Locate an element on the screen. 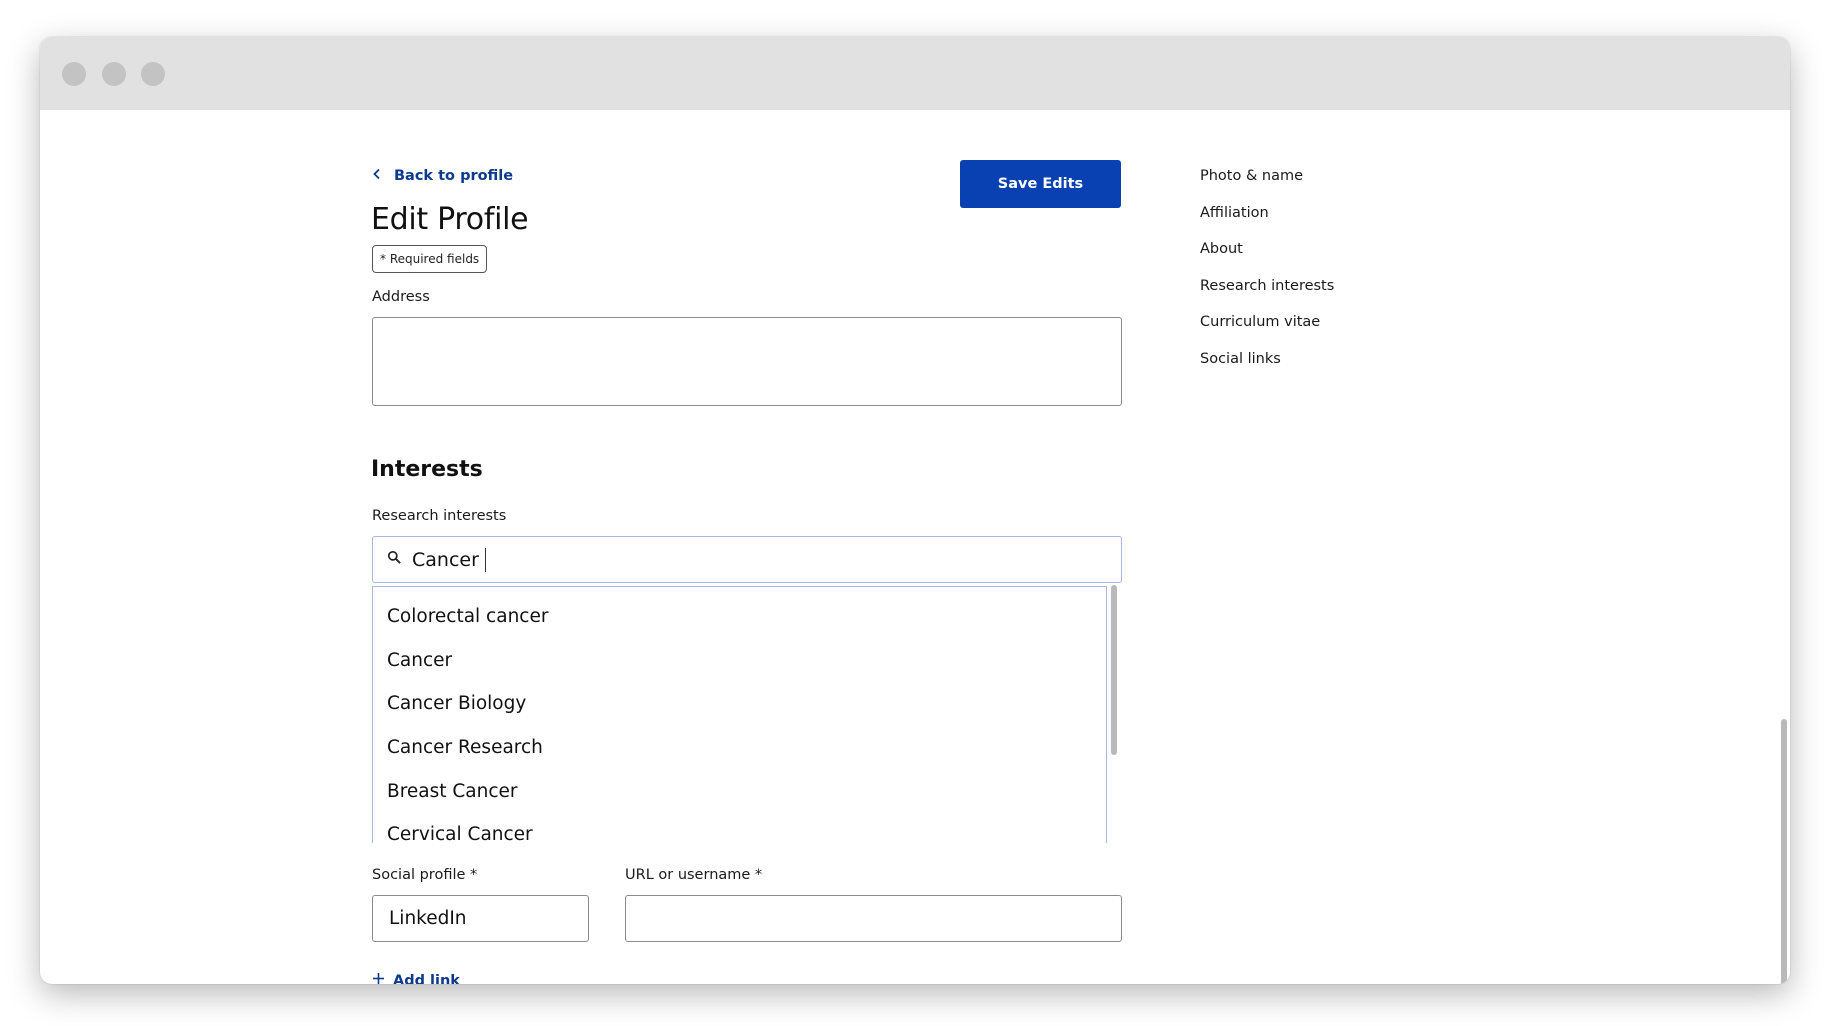 This screenshot has height=1026, width=1830. suggestion-item: Cervical Cancer is located at coordinates (739, 828).